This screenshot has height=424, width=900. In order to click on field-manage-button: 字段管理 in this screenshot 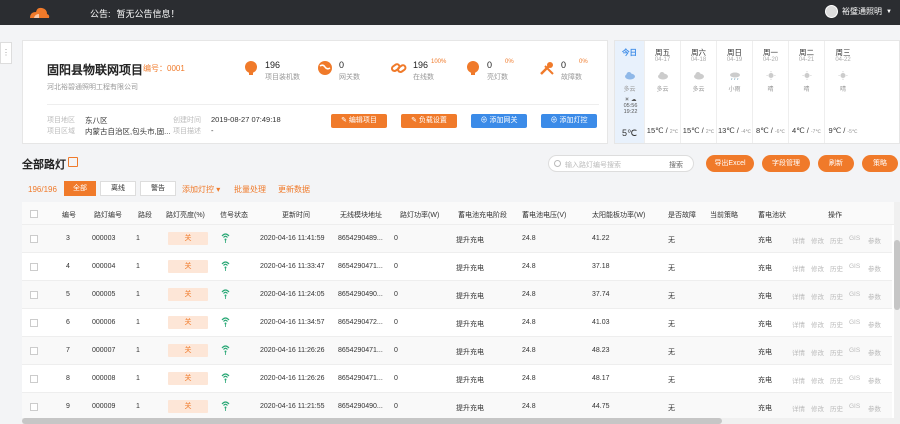, I will do `click(786, 163)`.